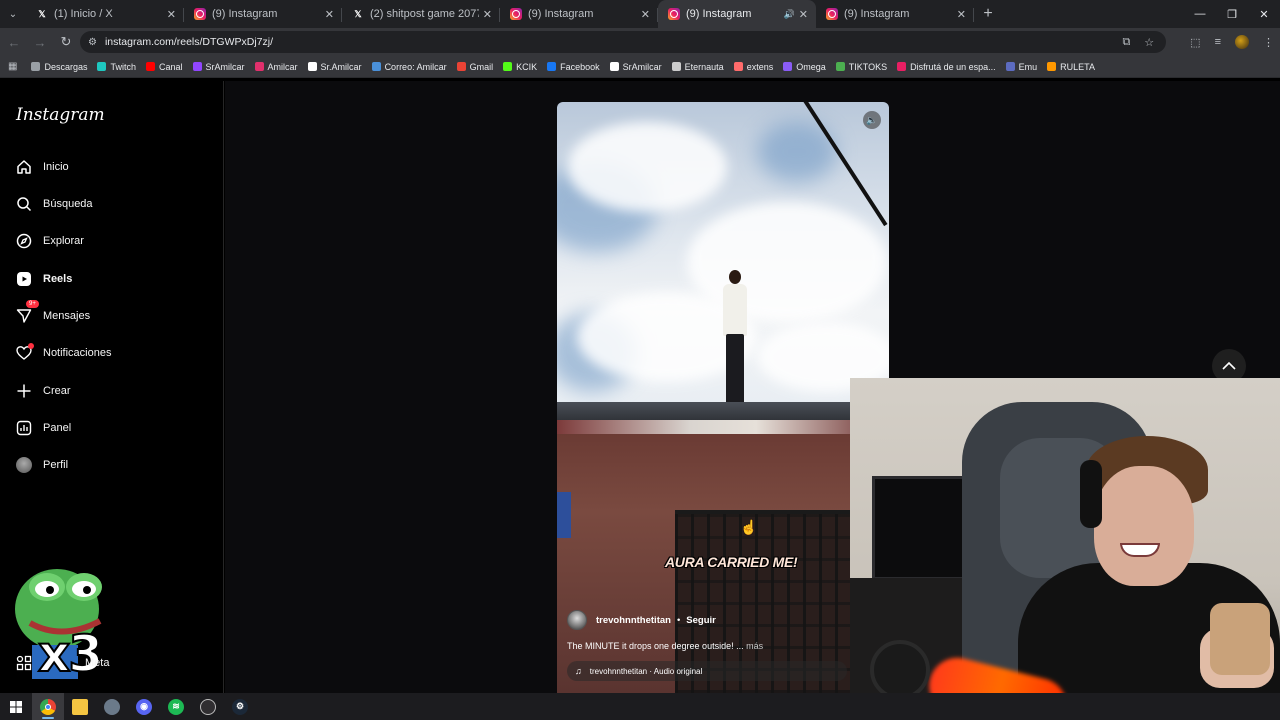 The height and width of the screenshot is (720, 1280). I want to click on taskbar-explorer, so click(80, 706).